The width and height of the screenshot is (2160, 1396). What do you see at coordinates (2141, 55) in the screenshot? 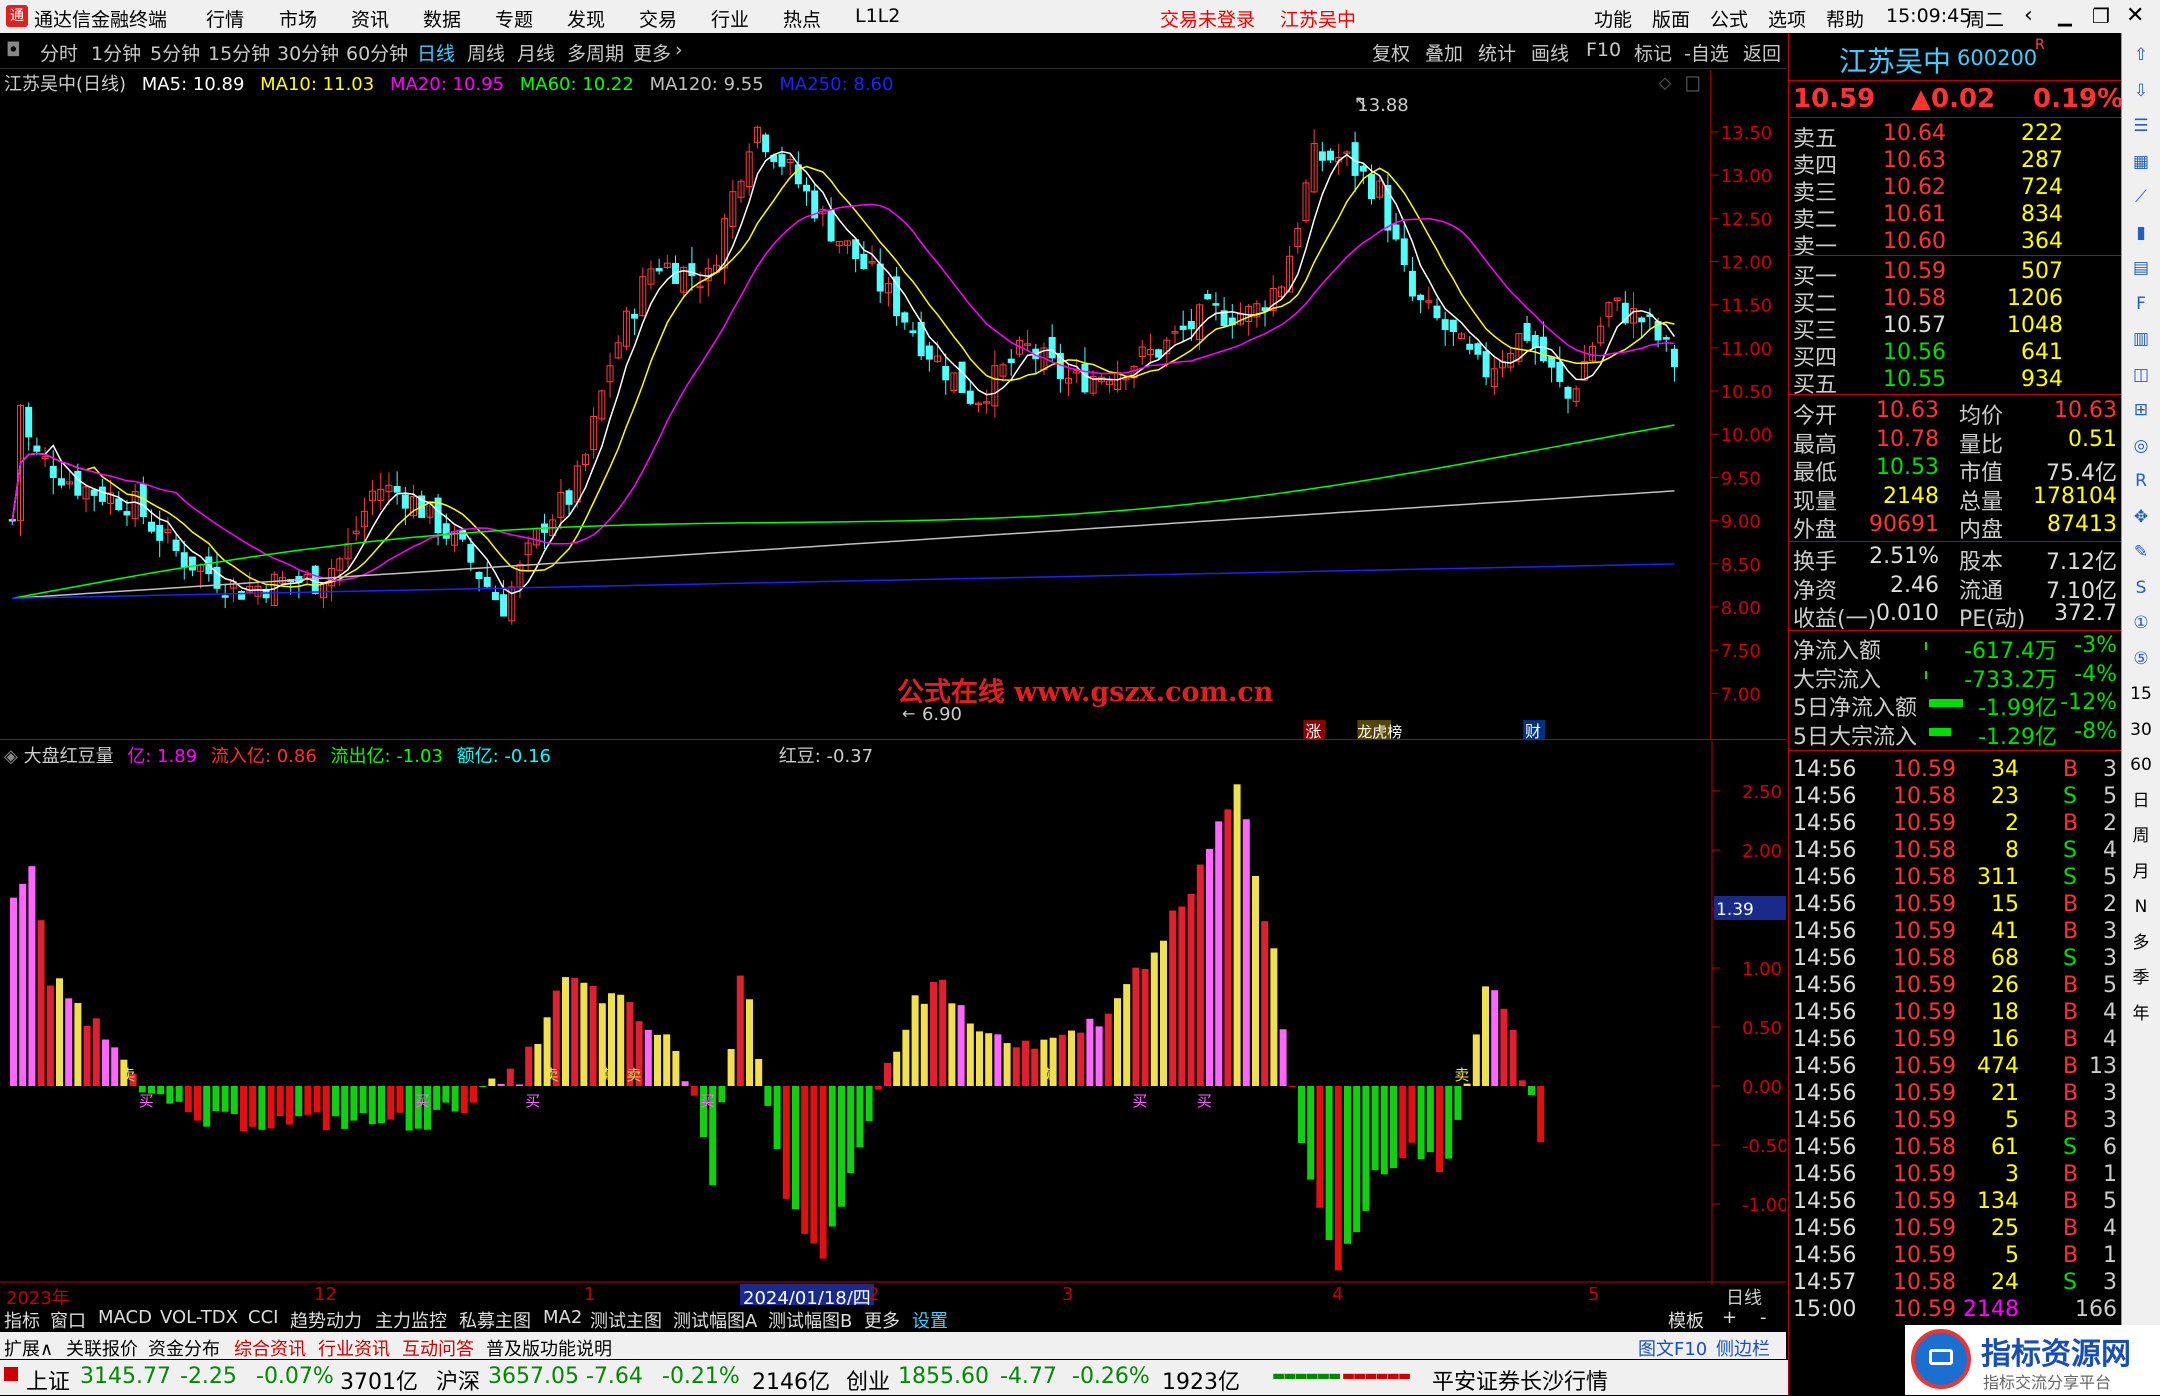
I see `up-arrow-icon: ⇧` at bounding box center [2141, 55].